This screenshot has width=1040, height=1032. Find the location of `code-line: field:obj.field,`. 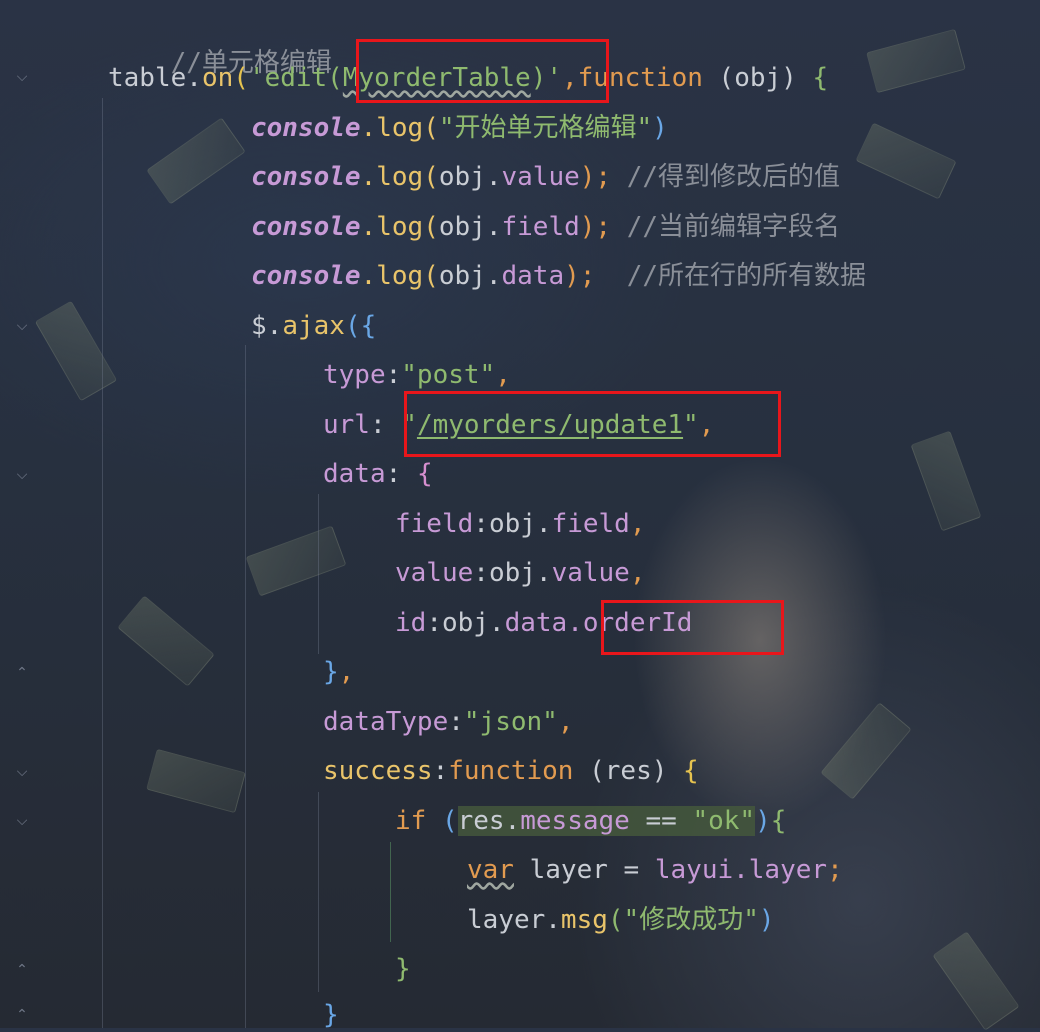

code-line: field:obj.field, is located at coordinates (520, 524).